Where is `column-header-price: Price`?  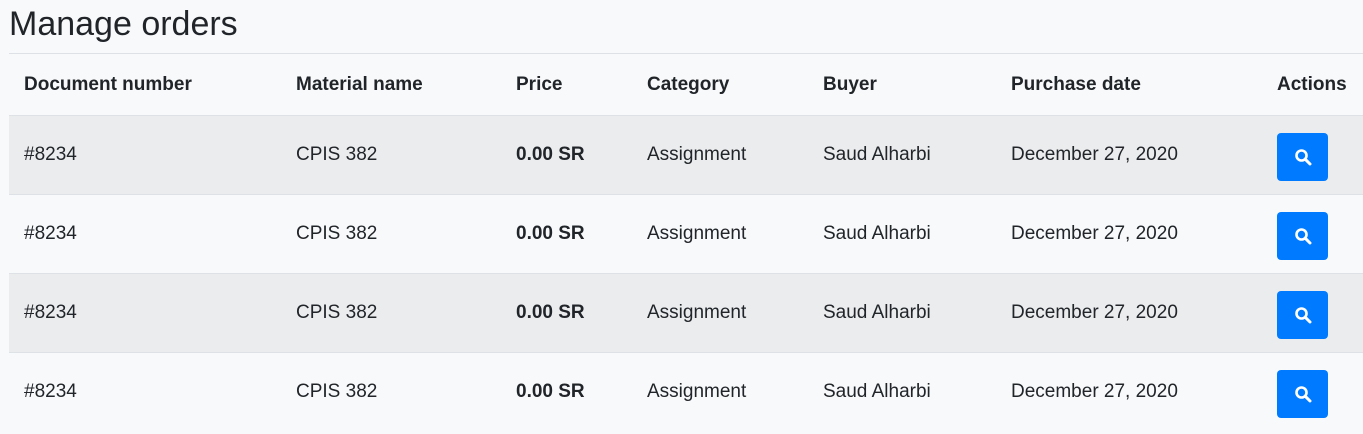
column-header-price: Price is located at coordinates (566, 84).